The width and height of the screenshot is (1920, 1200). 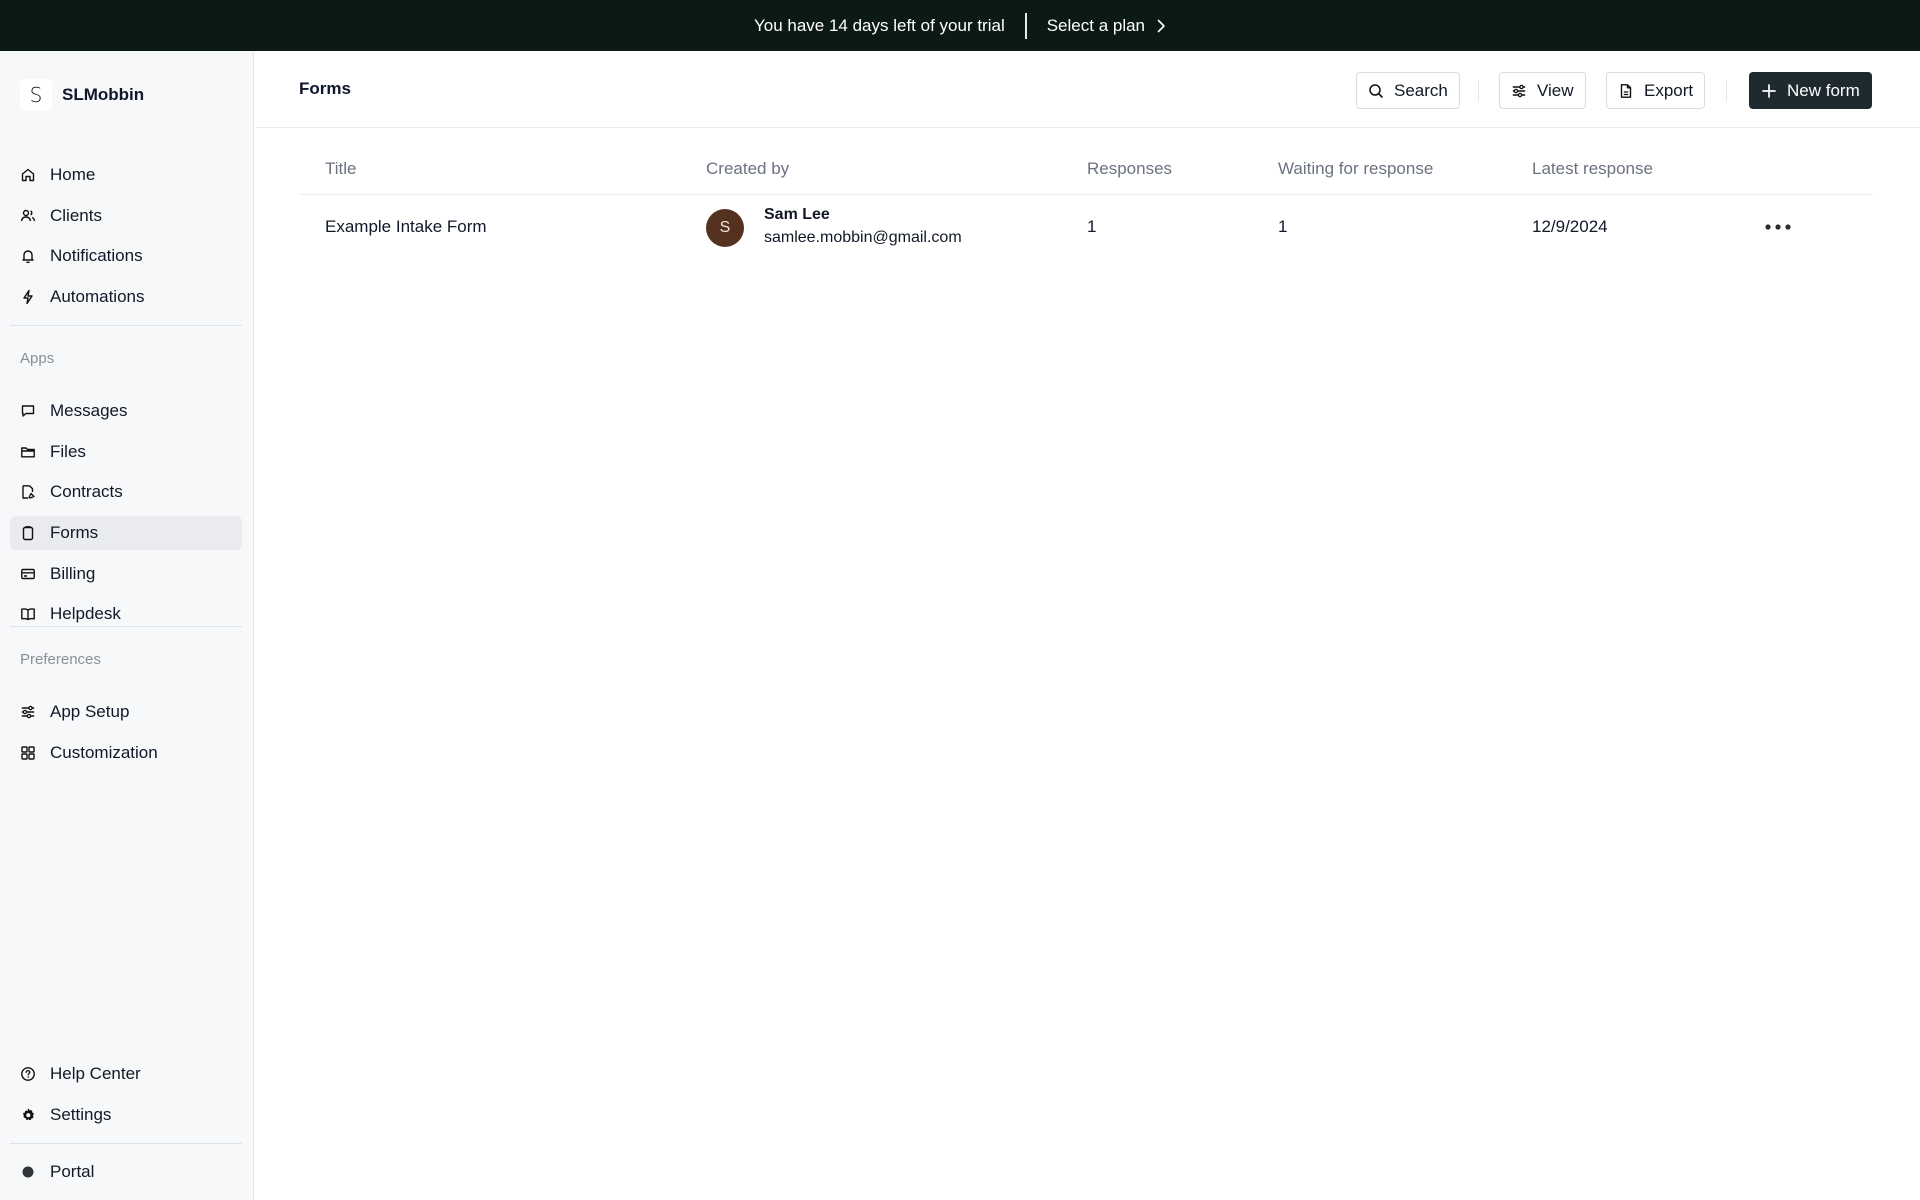 I want to click on workspace-switcher: S SLMobbin, so click(x=82, y=95).